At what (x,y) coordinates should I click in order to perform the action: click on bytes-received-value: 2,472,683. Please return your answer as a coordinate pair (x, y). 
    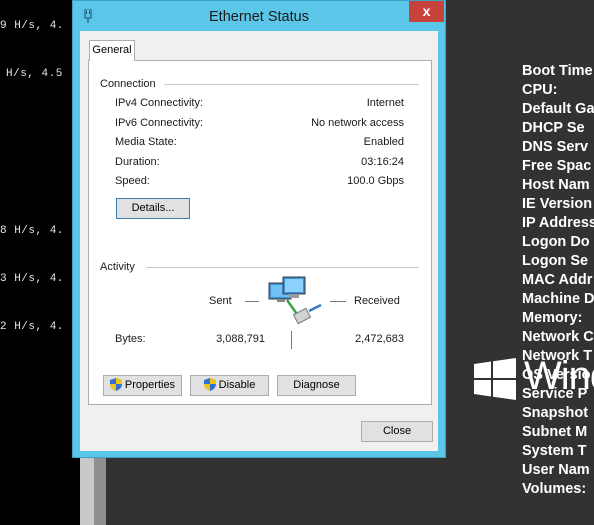
    Looking at the image, I should click on (379, 339).